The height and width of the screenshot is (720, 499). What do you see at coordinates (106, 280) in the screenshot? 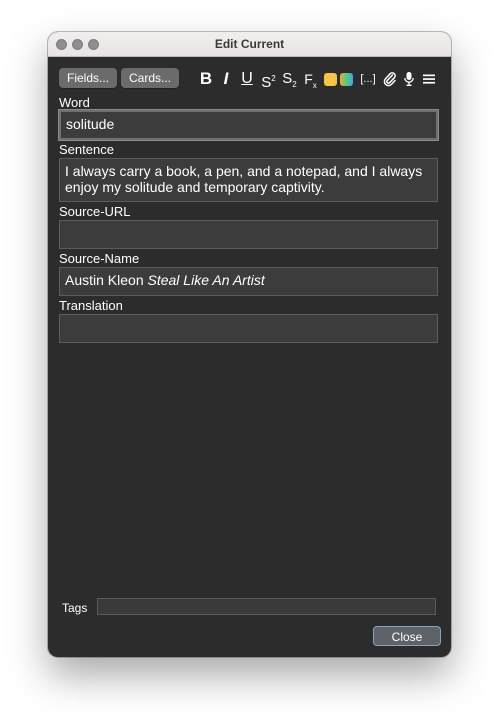
I see `field-value-source-name-author: Austin Kleon` at bounding box center [106, 280].